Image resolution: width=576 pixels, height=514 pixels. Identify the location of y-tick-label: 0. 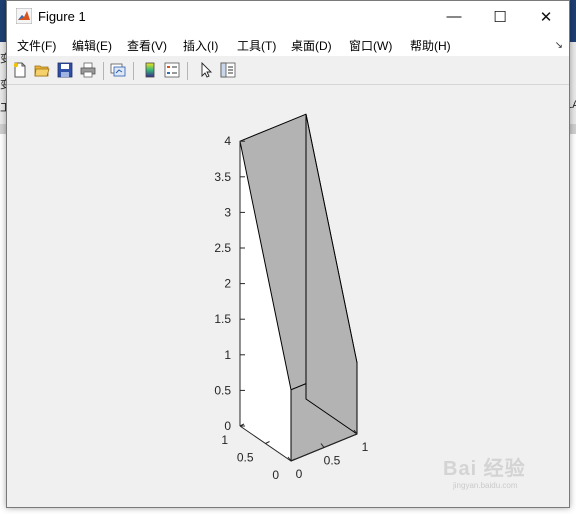
(275, 475).